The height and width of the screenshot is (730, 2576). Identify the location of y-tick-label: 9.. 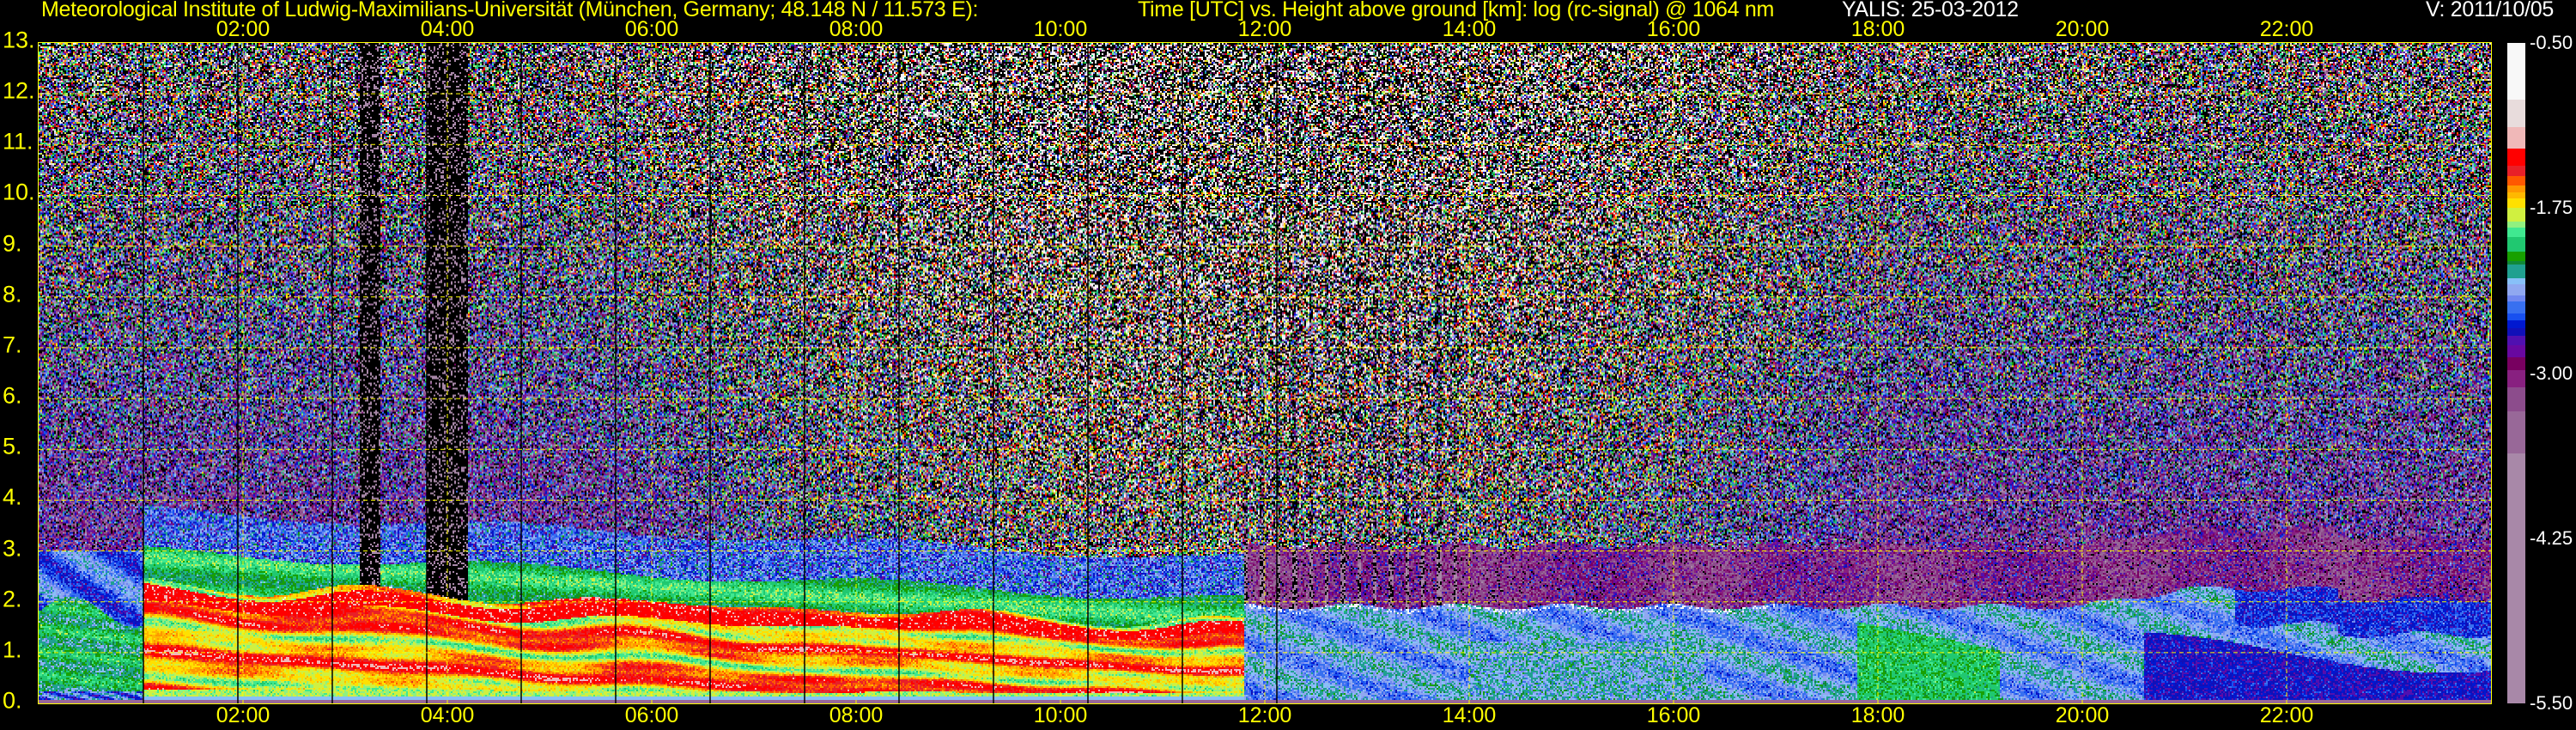
(13, 243).